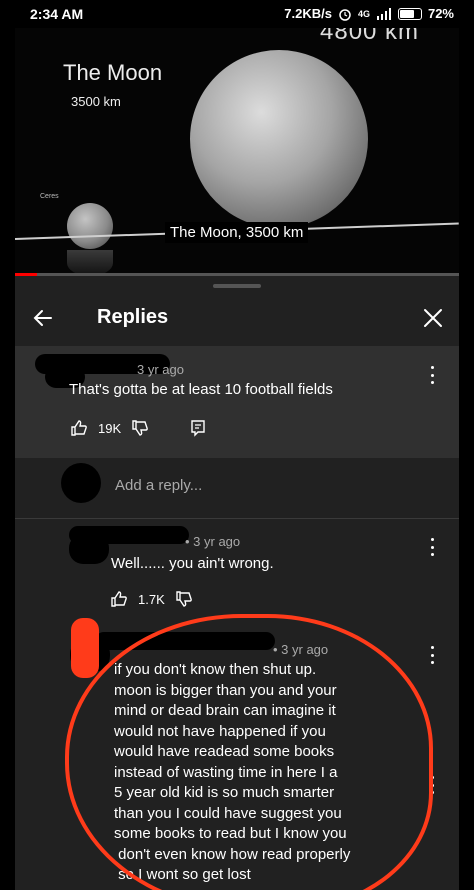  Describe the element at coordinates (198, 428) in the screenshot. I see `reply-icon` at that location.